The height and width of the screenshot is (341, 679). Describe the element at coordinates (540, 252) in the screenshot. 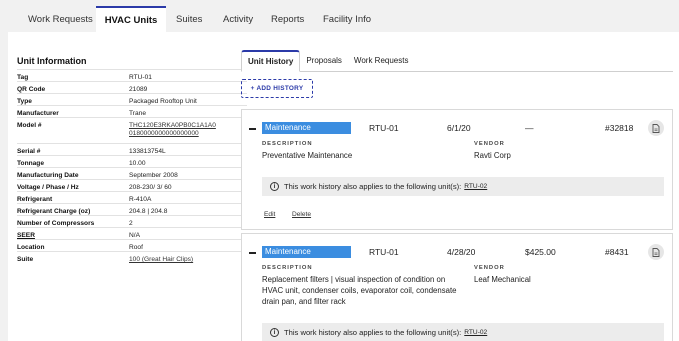

I see `history-cost: $425.00` at that location.